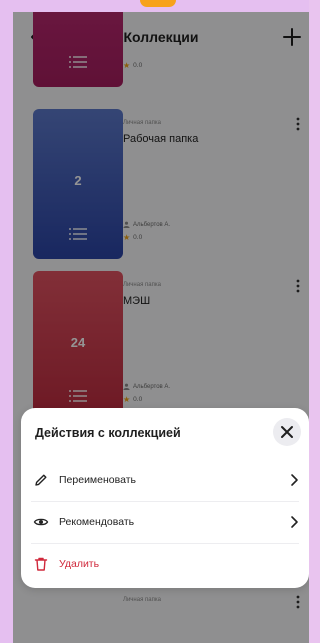 Image resolution: width=320 pixels, height=643 pixels. What do you see at coordinates (108, 433) in the screenshot?
I see `sheet-title: Действия с коллекцией` at bounding box center [108, 433].